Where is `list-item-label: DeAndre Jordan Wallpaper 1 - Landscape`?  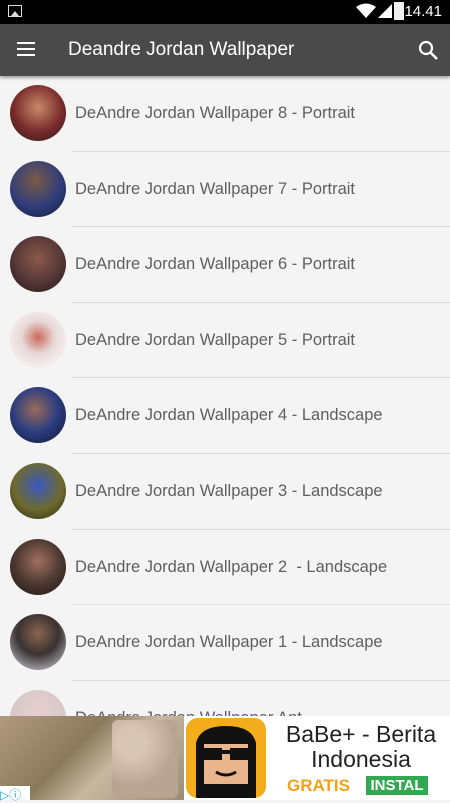
list-item-label: DeAndre Jordan Wallpaper 1 - Landscape is located at coordinates (229, 642).